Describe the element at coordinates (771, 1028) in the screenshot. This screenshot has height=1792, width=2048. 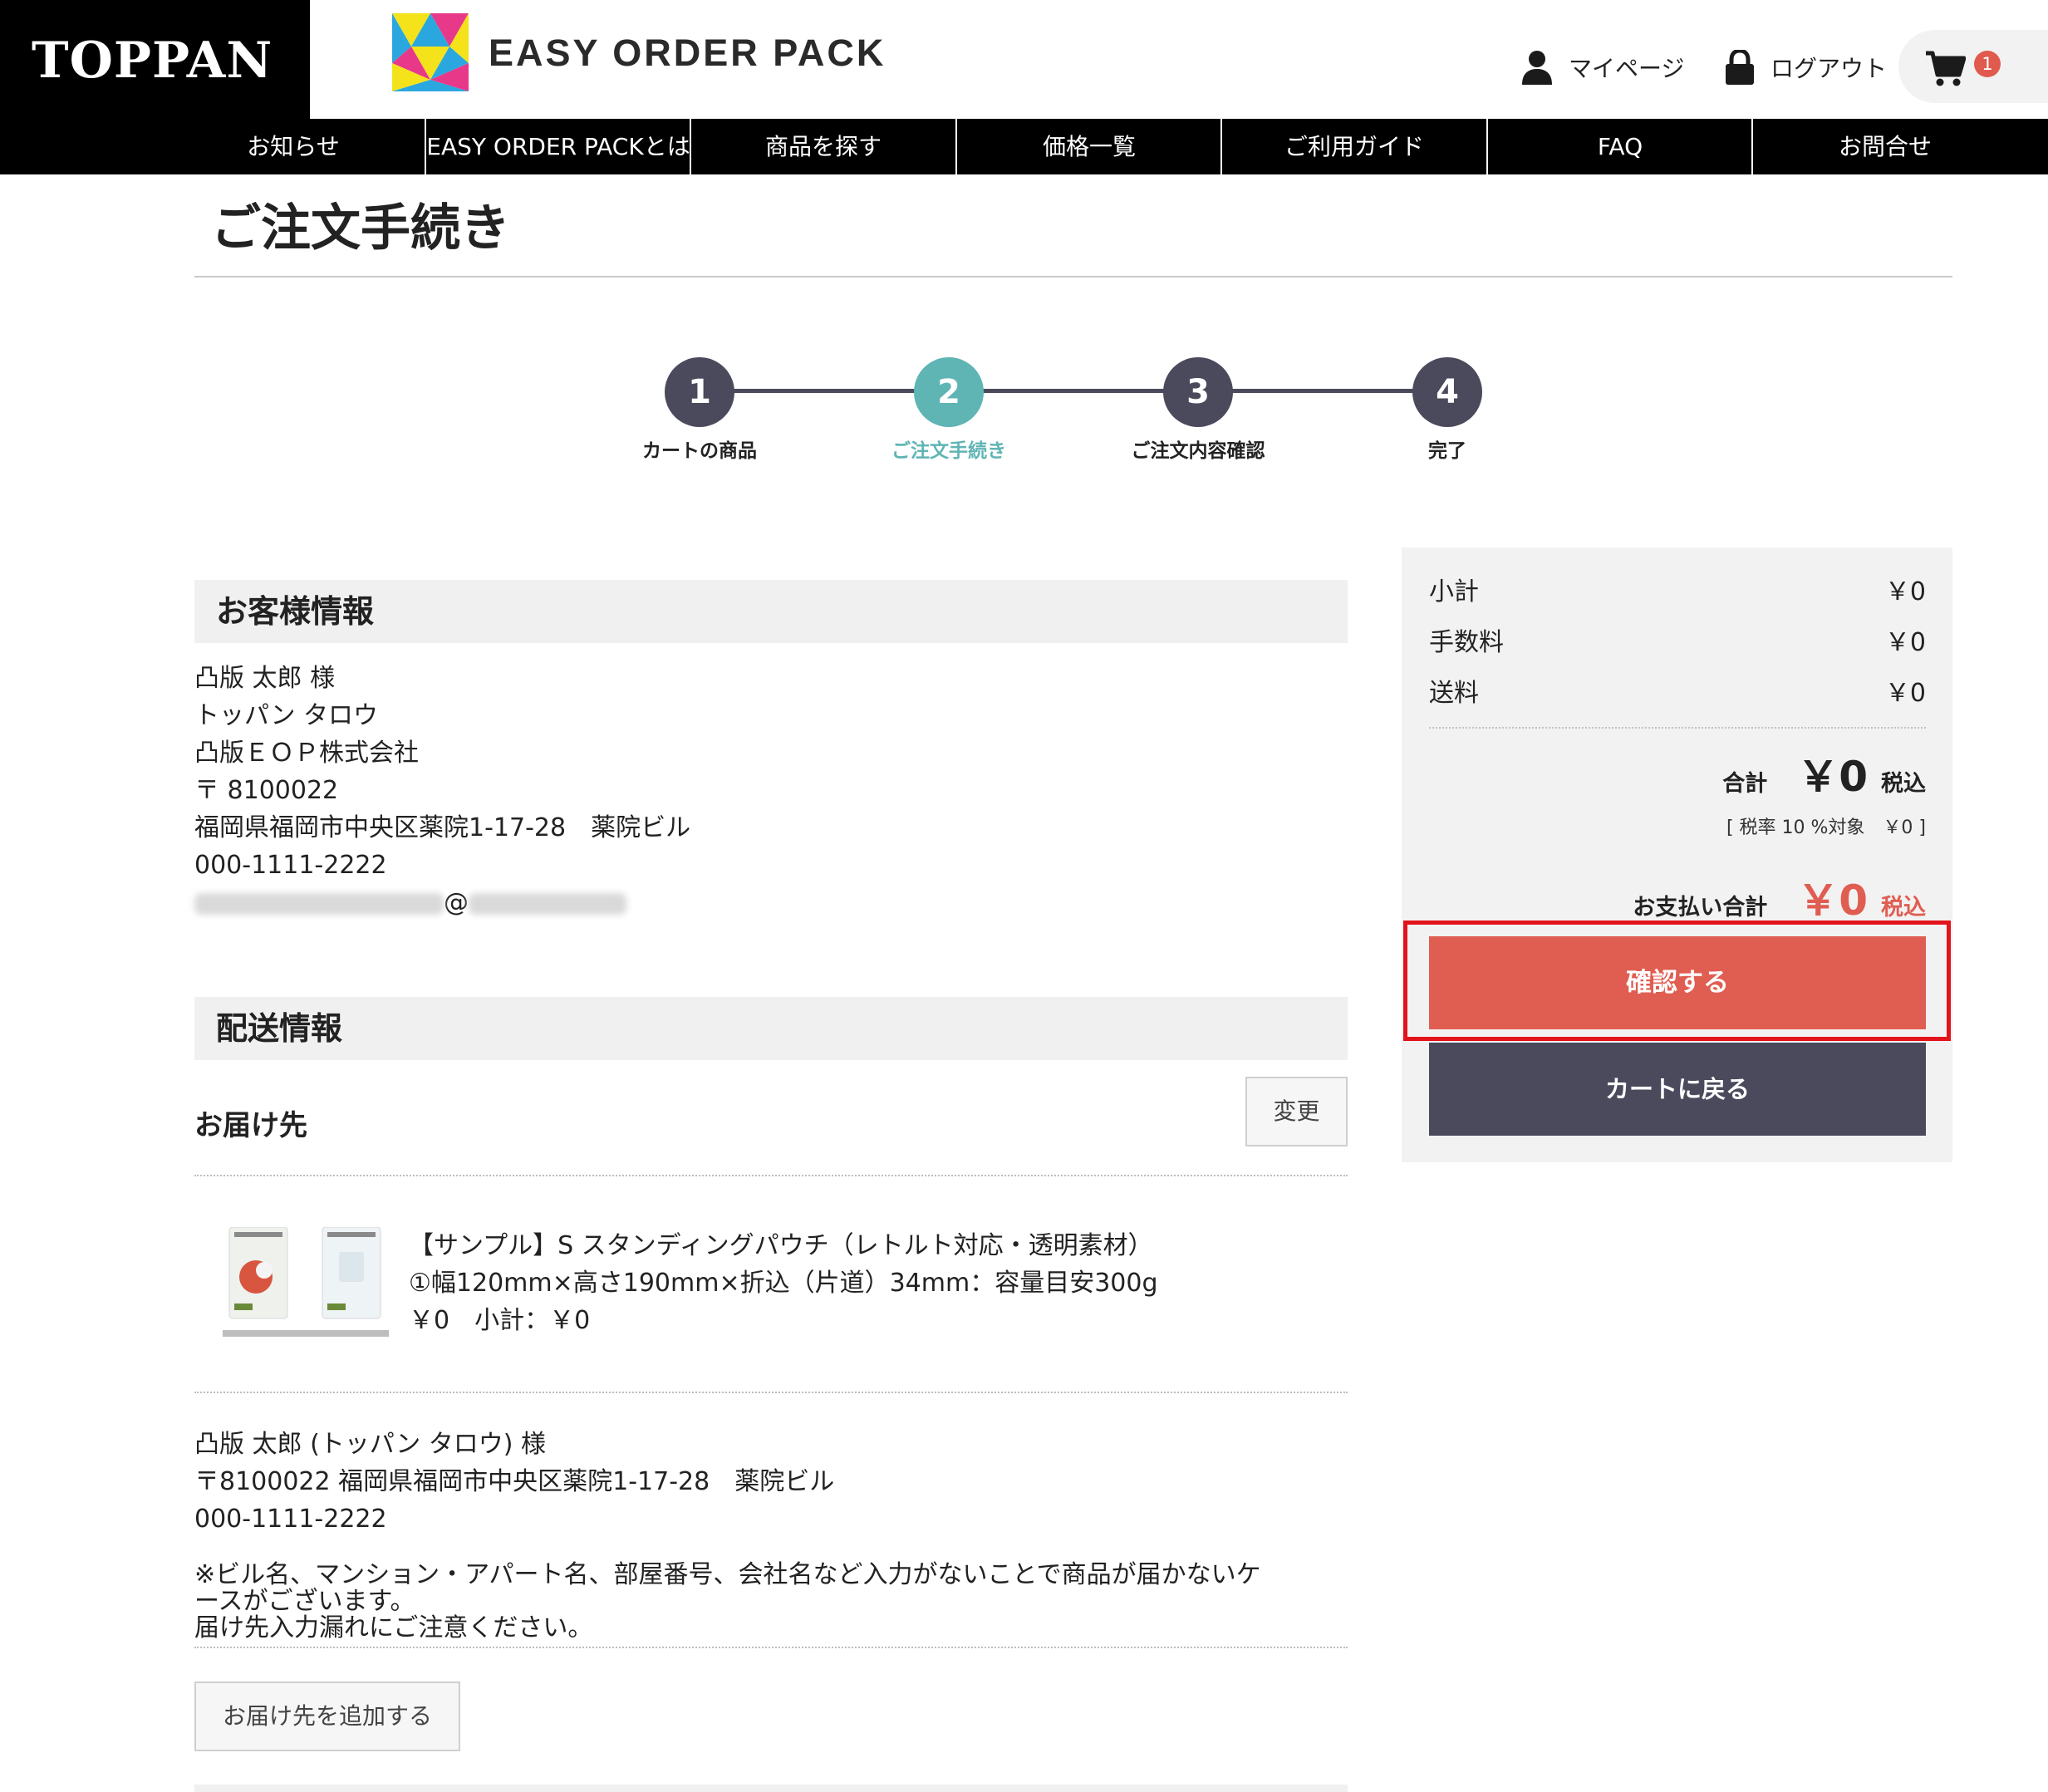
I see `shipping-info-header: 配送情報` at that location.